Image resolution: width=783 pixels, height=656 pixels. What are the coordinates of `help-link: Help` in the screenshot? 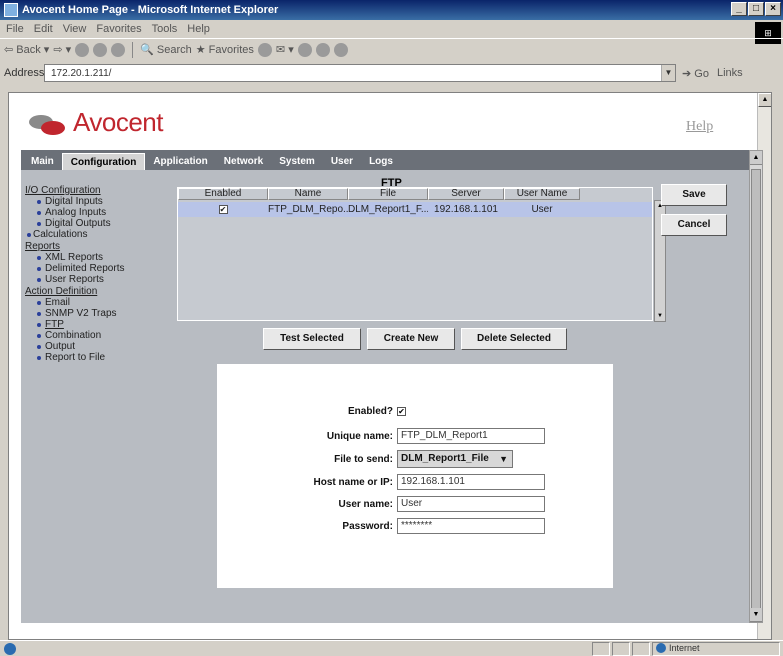 It's located at (699, 127).